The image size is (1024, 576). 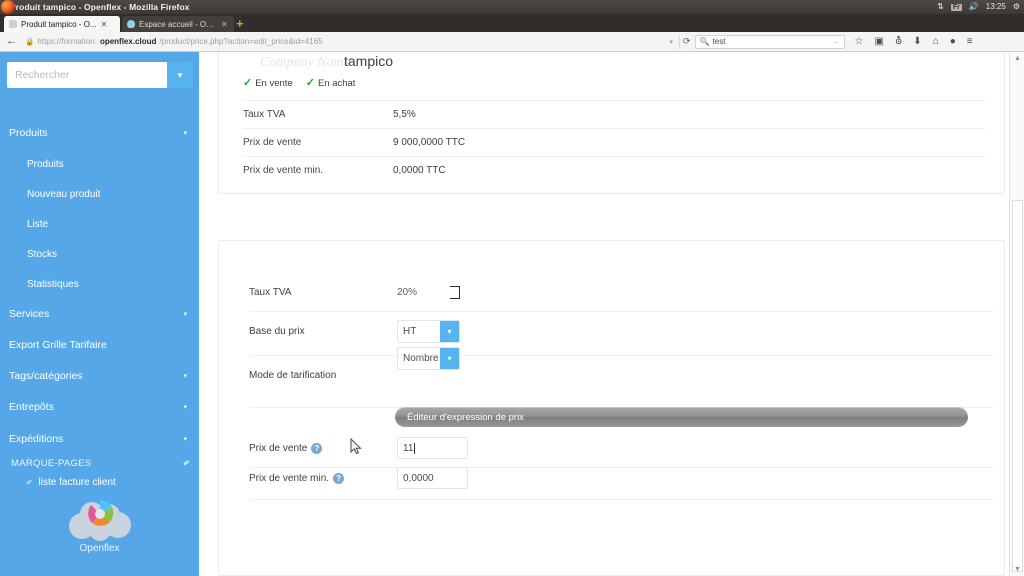 I want to click on lock-icon: 🔒, so click(x=30, y=41).